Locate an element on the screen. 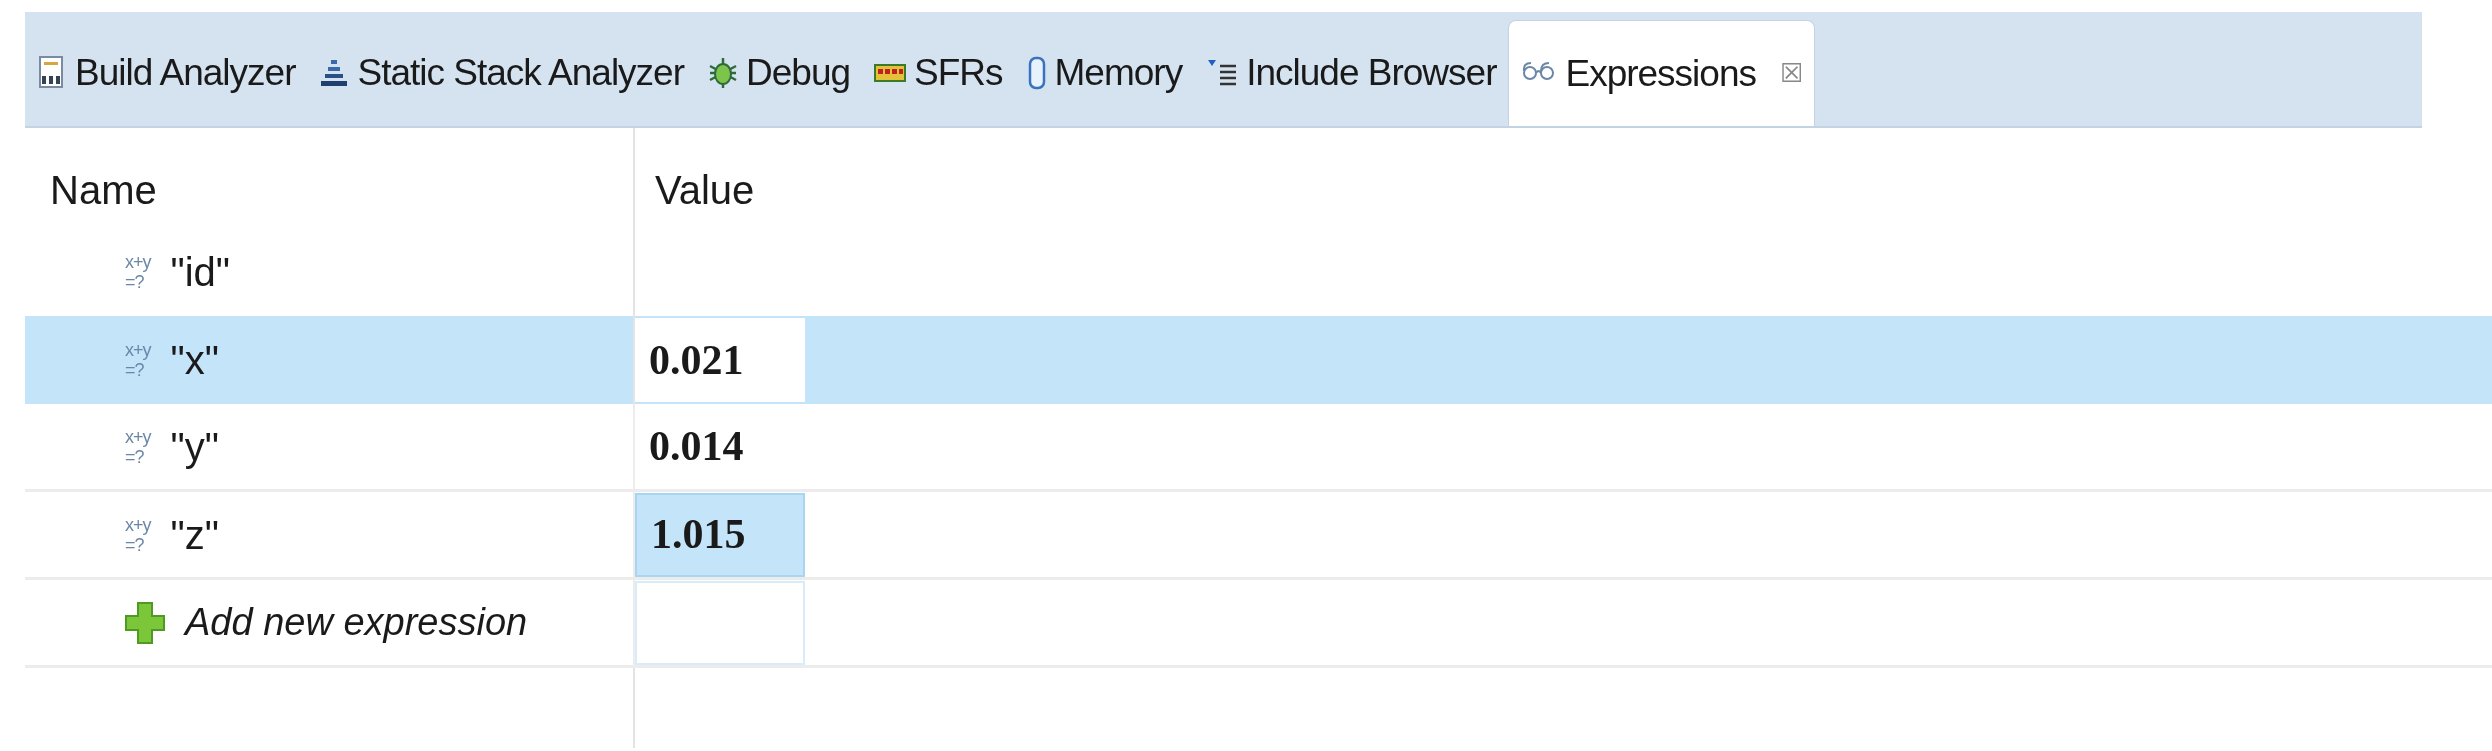  tab: Expressions ☒ is located at coordinates (1661, 73).